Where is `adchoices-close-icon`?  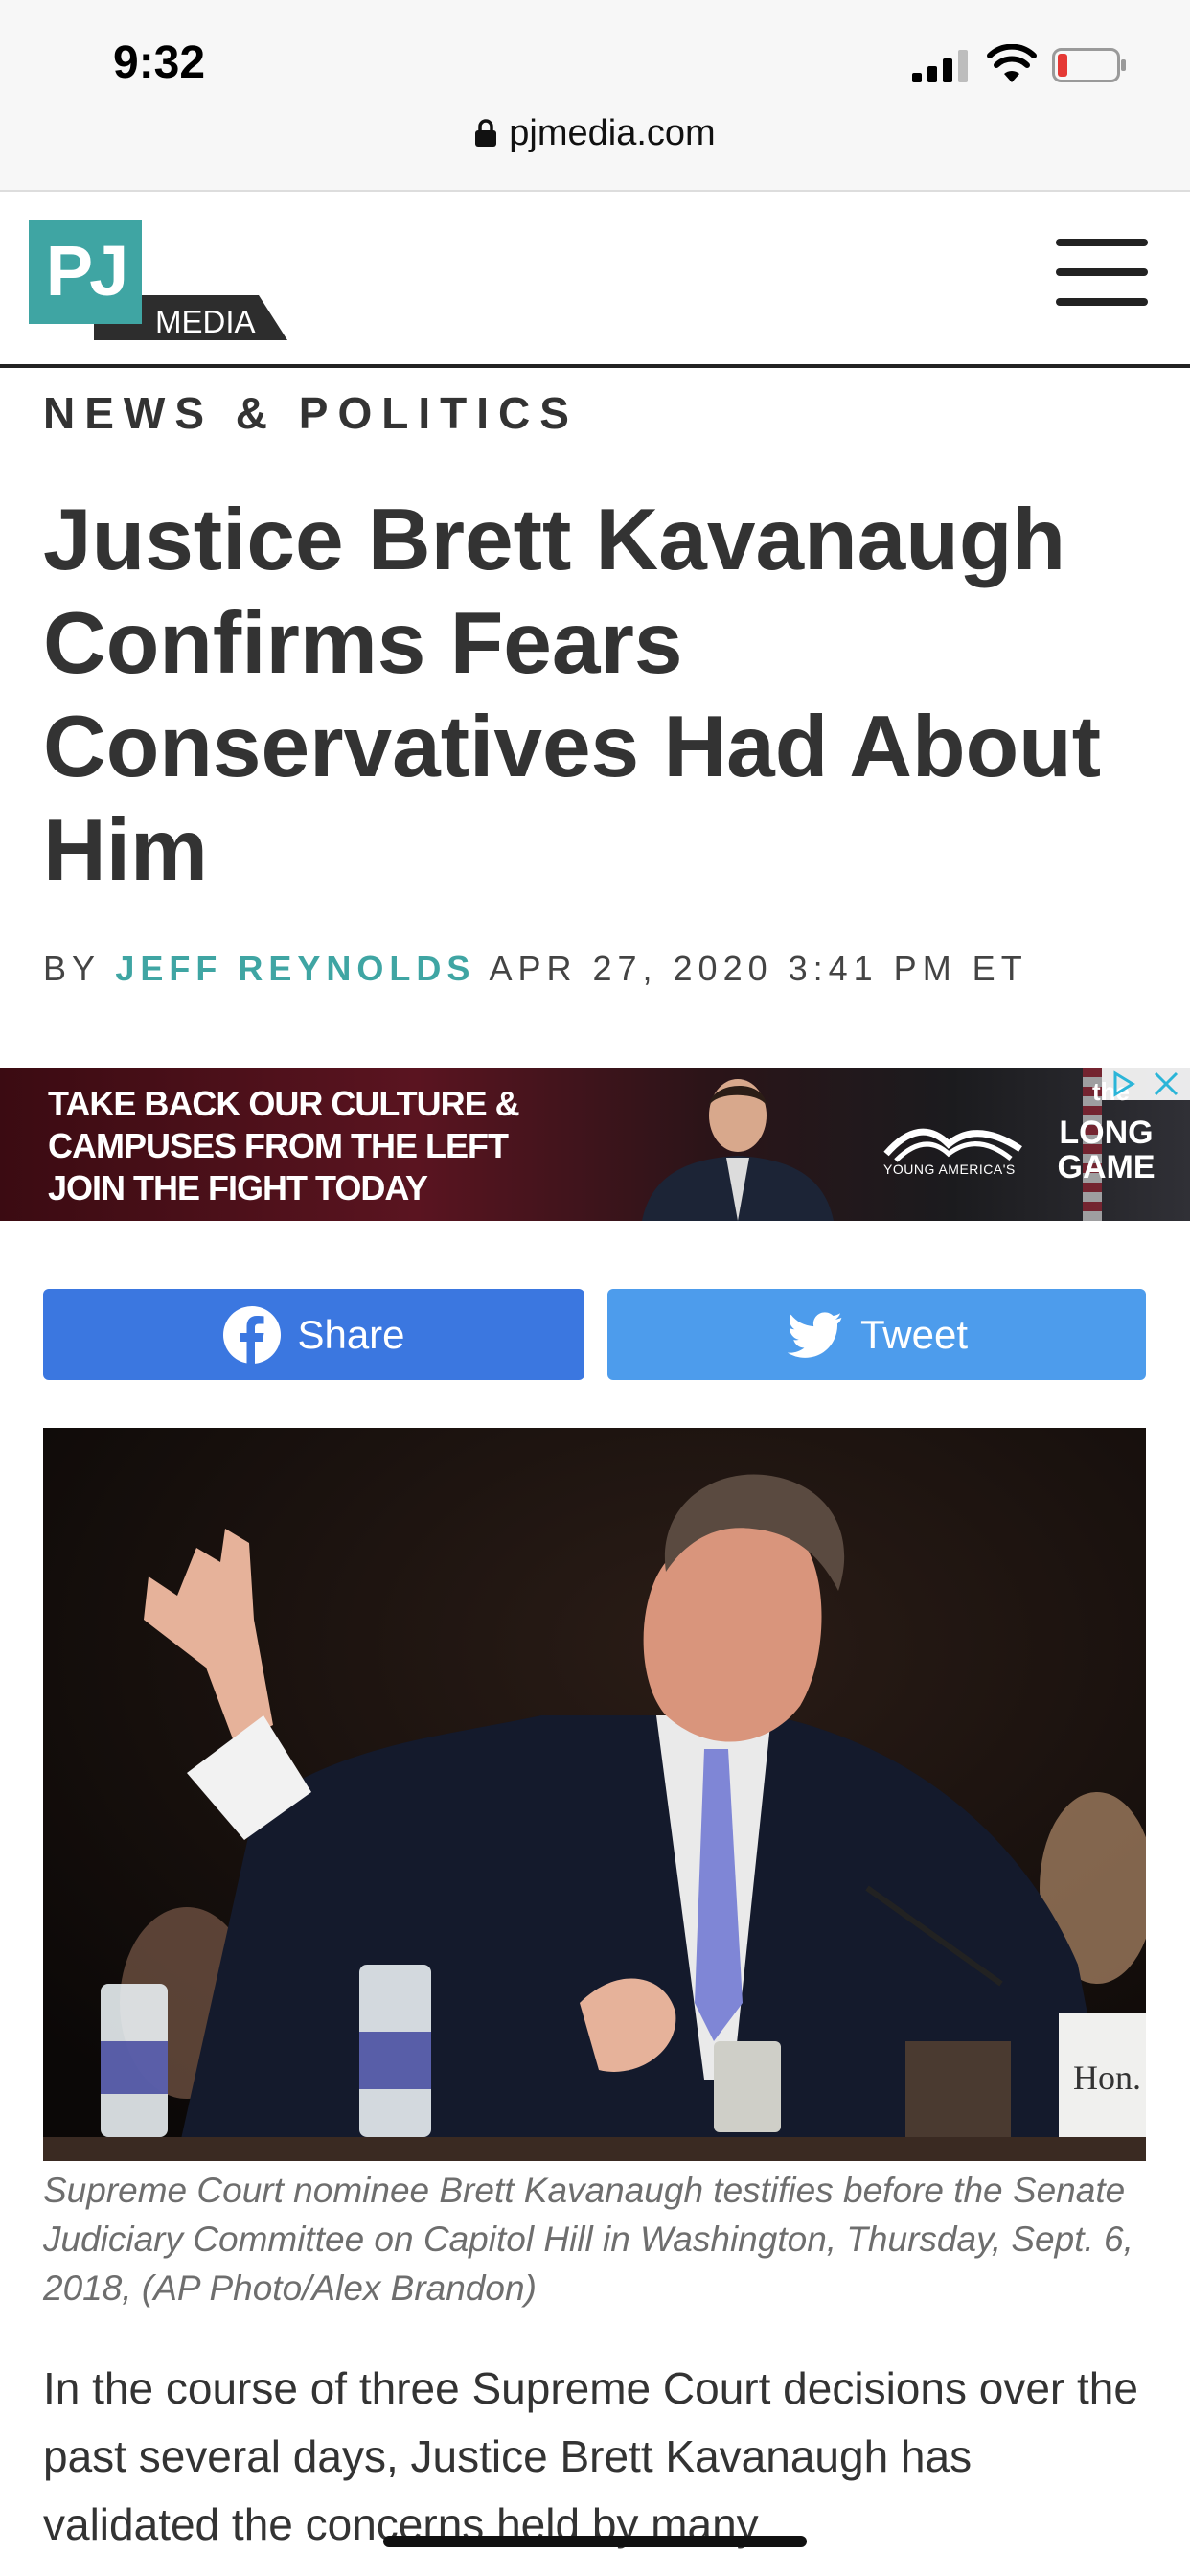 adchoices-close-icon is located at coordinates (1146, 1084).